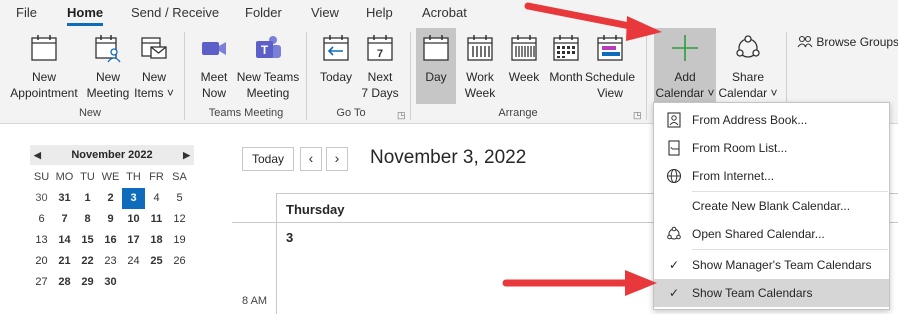 Image resolution: width=898 pixels, height=314 pixels. I want to click on mini-calendar-today: 3, so click(133, 198).